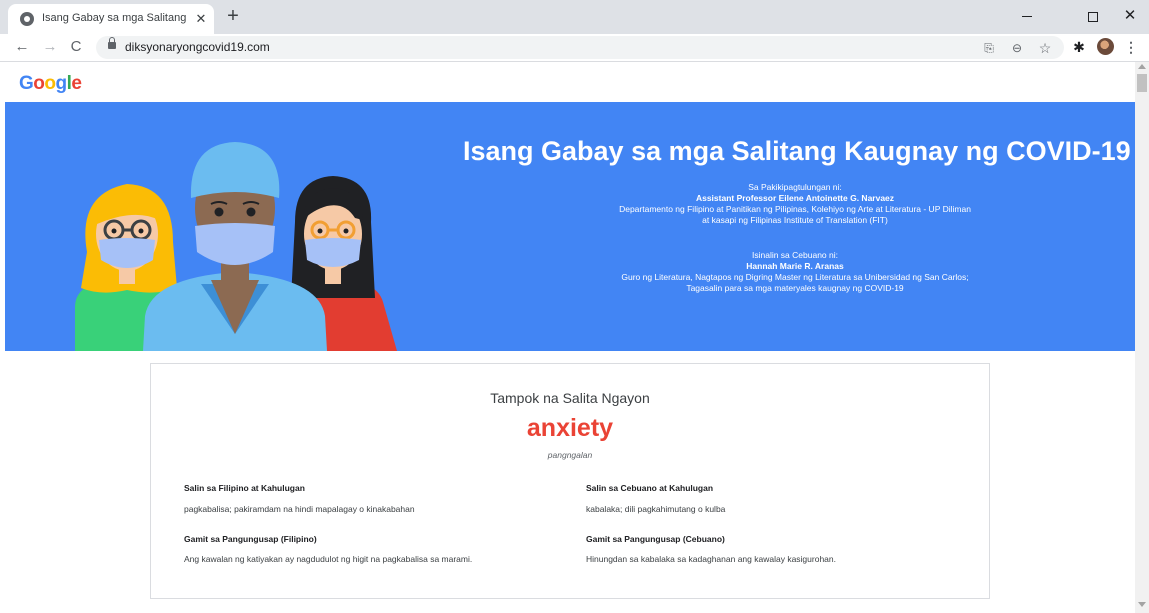  I want to click on part-of-speech: pangngalan, so click(570, 455).